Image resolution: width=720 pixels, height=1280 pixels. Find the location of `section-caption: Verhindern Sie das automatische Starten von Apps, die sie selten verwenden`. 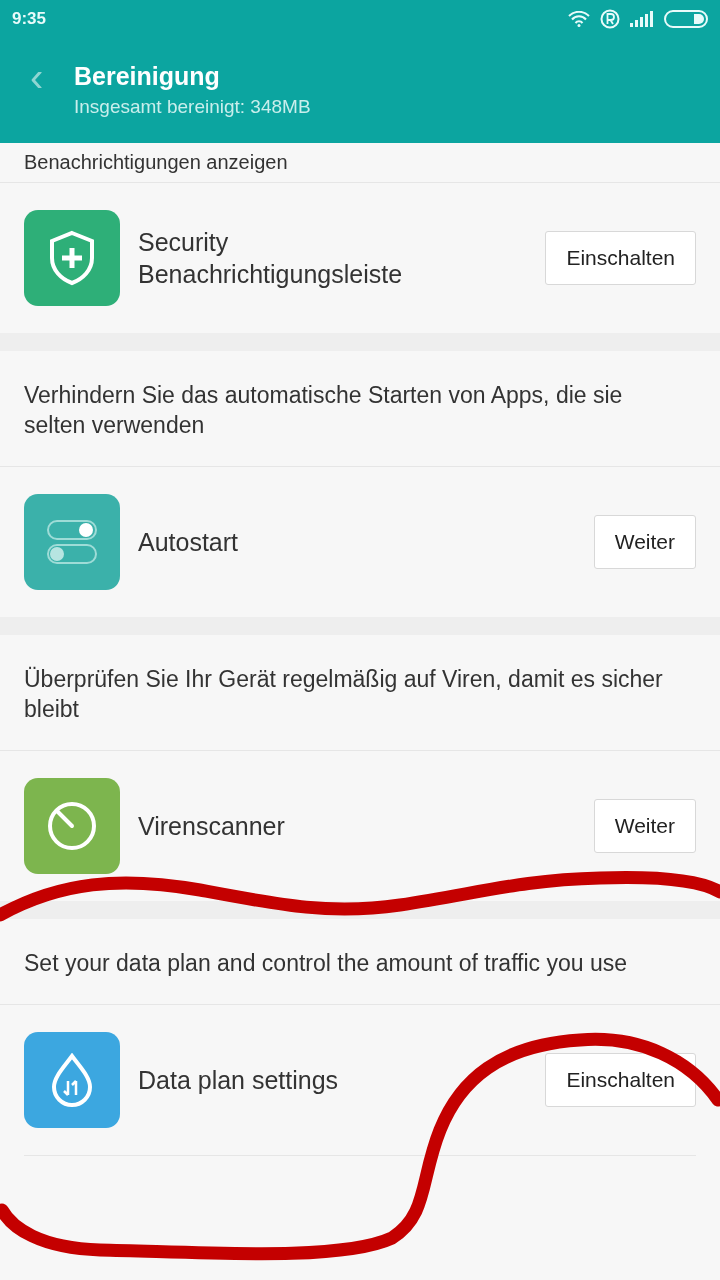

section-caption: Verhindern Sie das automatische Starten von Apps, die sie selten verwenden is located at coordinates (324, 410).